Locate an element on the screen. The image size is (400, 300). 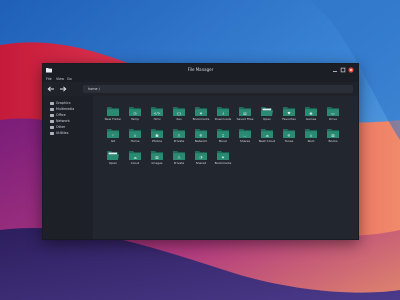
folder-icon: ⊕ is located at coordinates (201, 133).